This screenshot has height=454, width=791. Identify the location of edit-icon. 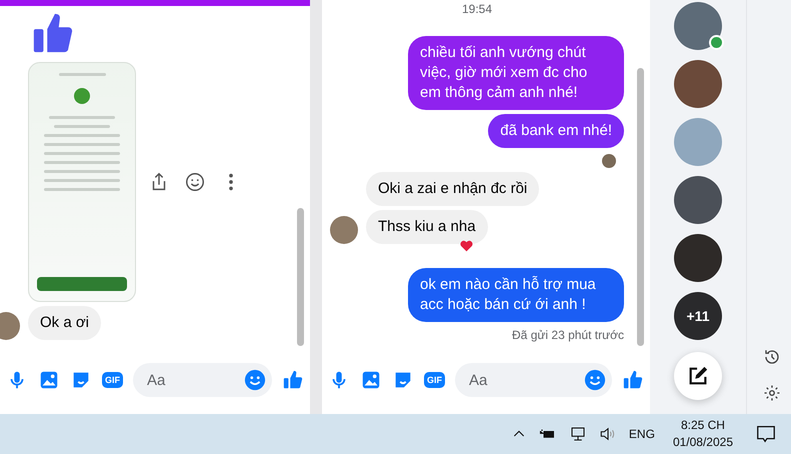
(698, 376).